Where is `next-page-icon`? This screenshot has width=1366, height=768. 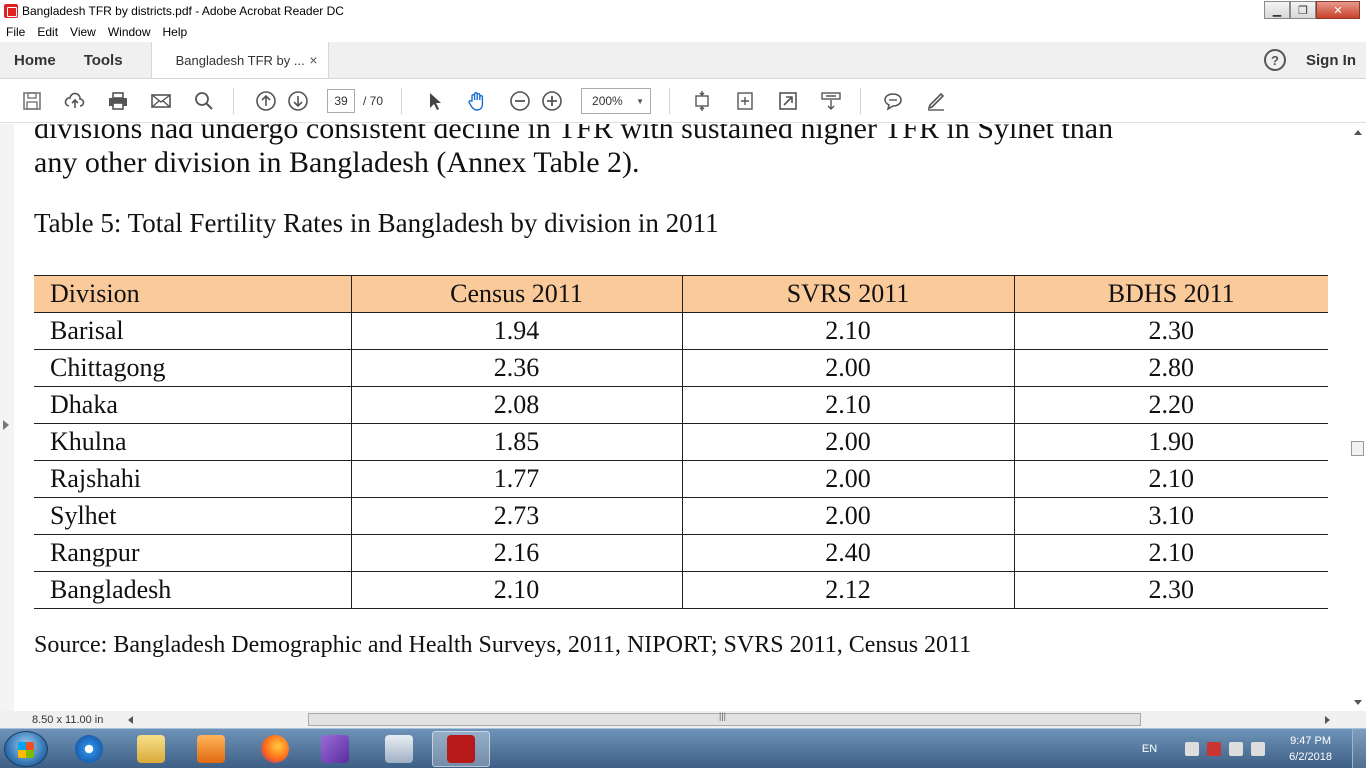
next-page-icon is located at coordinates (298, 101).